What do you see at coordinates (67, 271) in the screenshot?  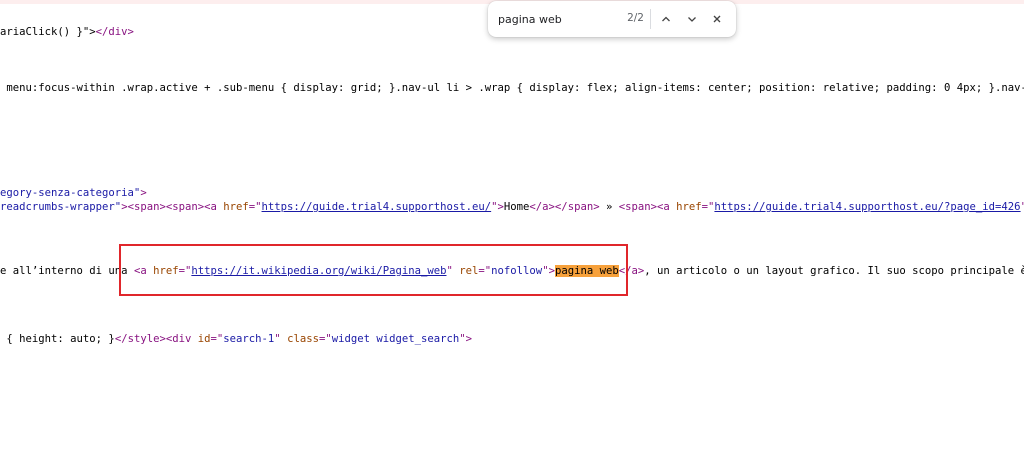 I see `code-text: e all’interno di una` at bounding box center [67, 271].